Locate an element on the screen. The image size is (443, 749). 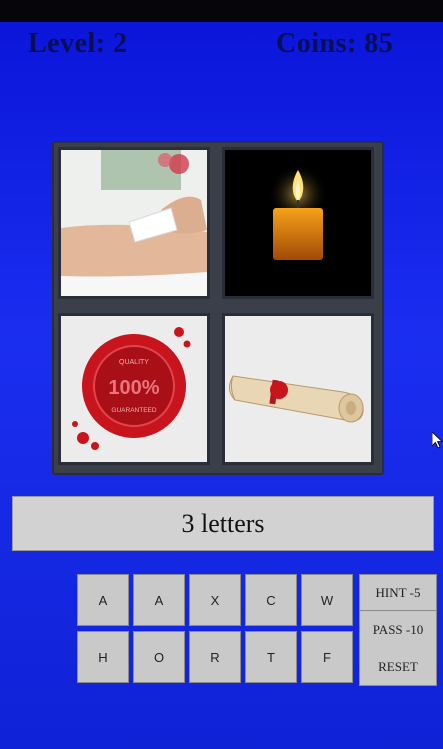
waxing-illustration is located at coordinates (134, 223).